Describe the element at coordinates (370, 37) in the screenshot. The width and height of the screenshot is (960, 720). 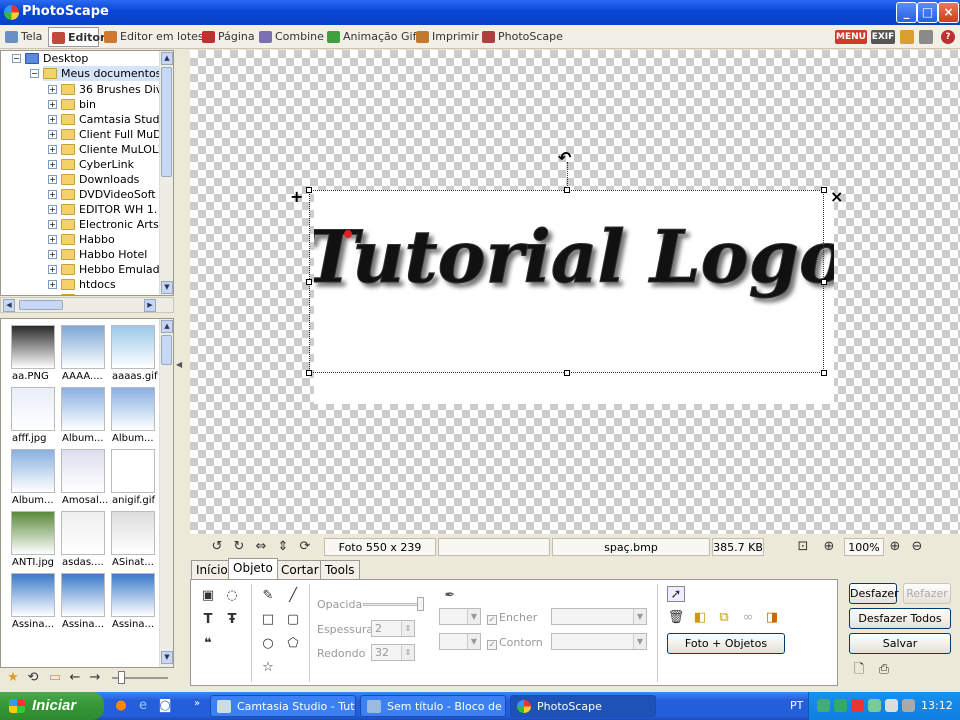
I see `tab-animacao-gif: Animação Gif` at that location.